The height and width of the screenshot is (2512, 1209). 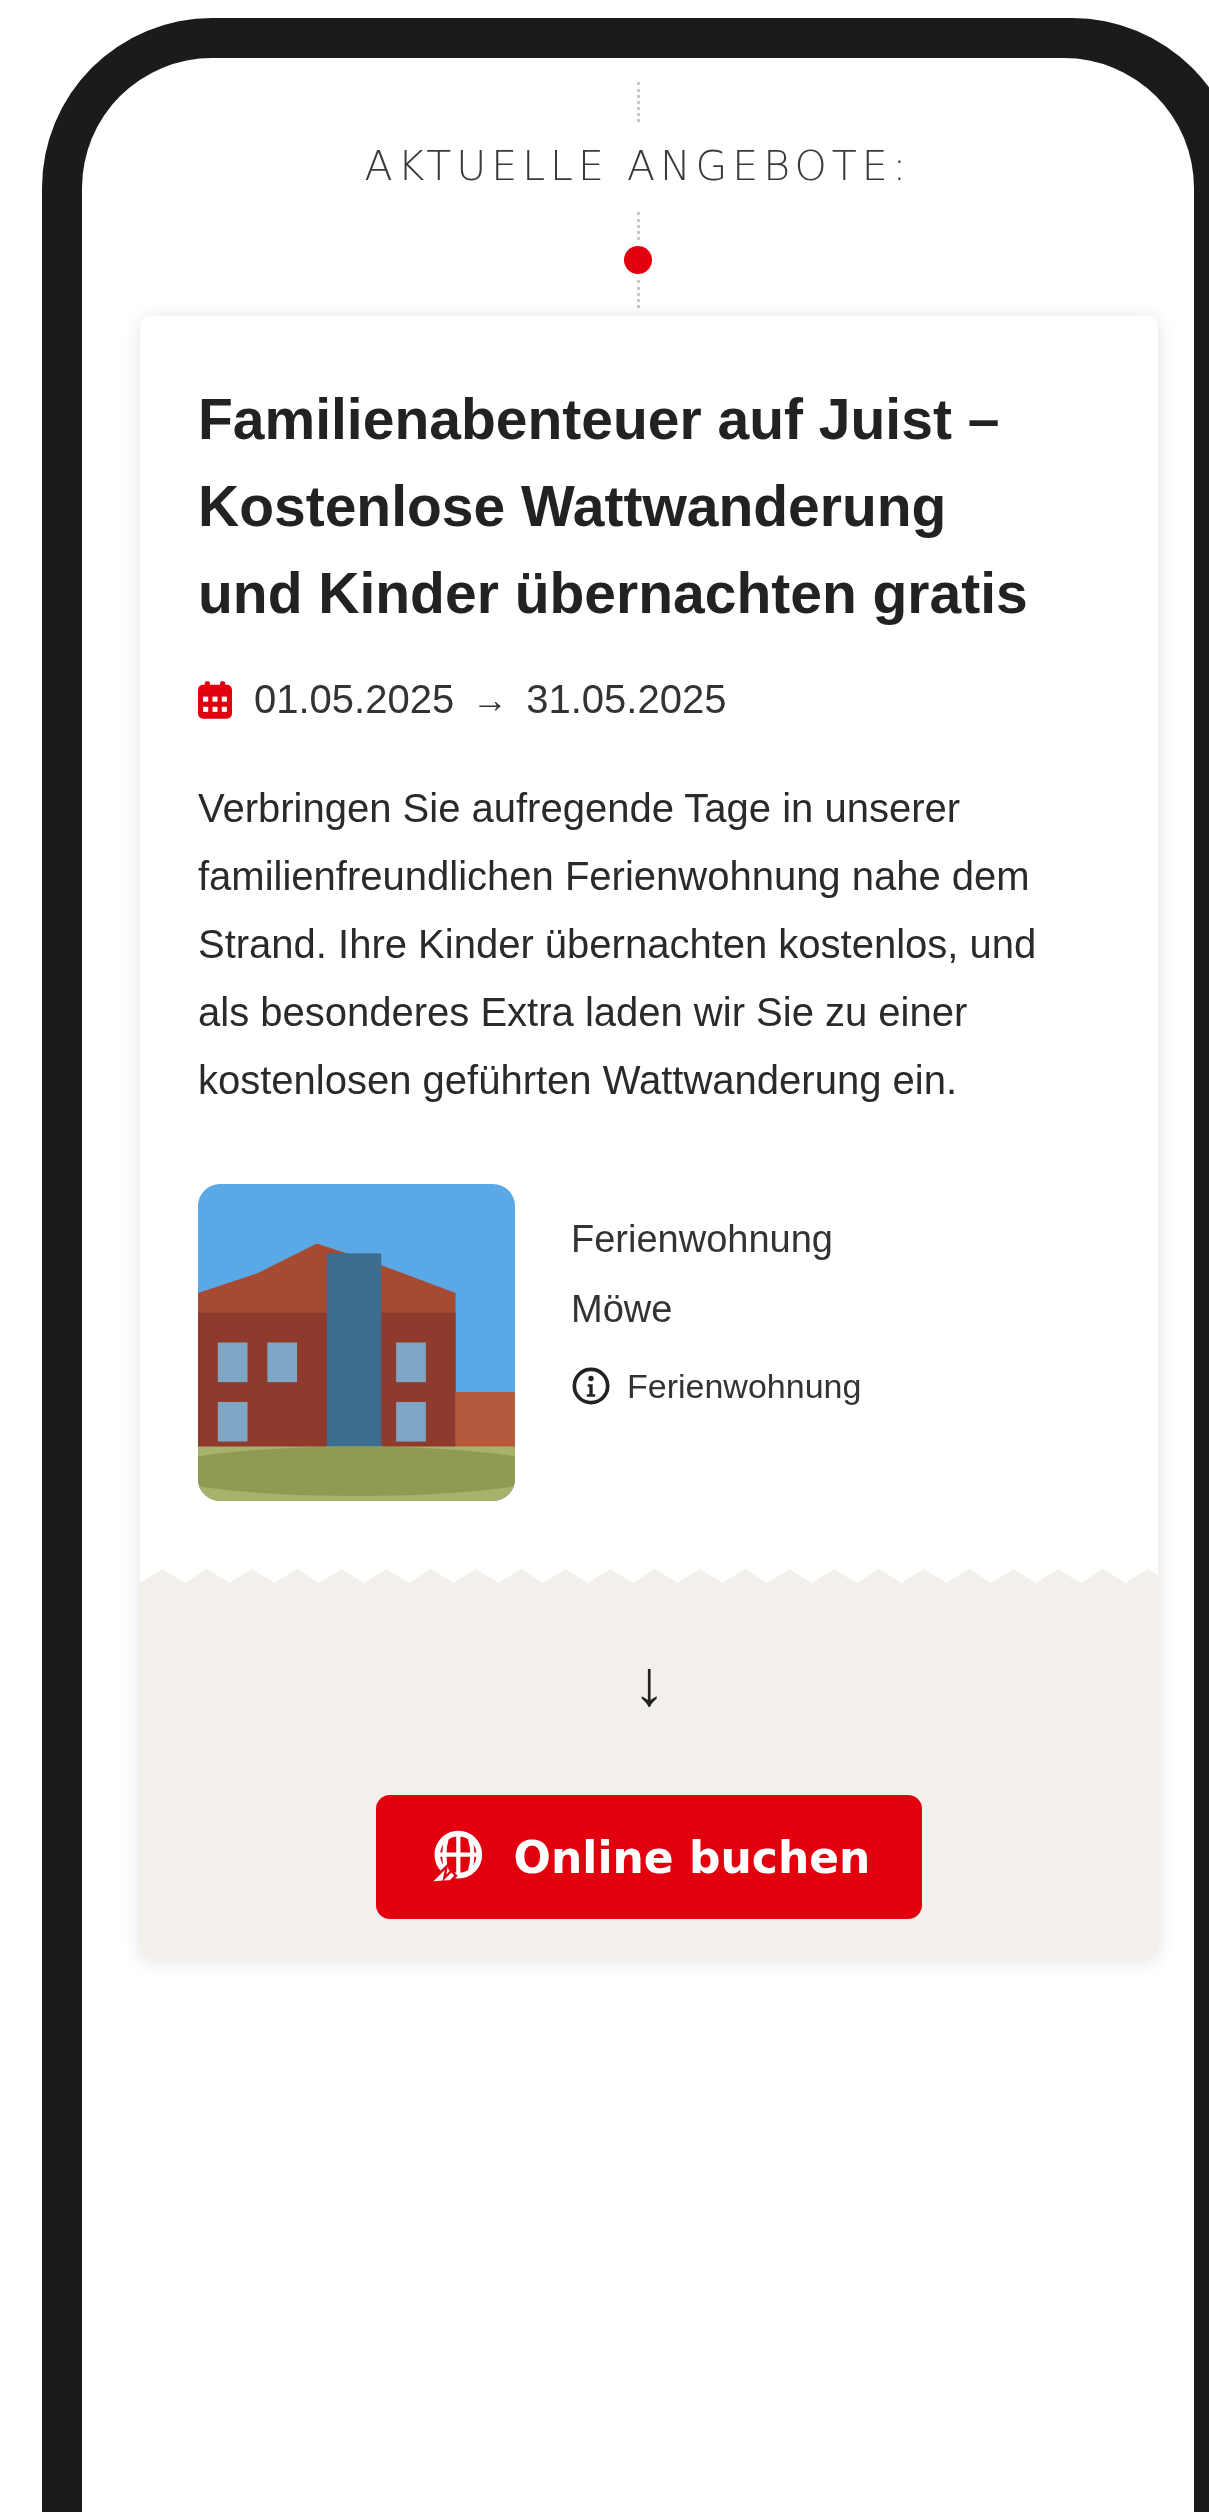 What do you see at coordinates (591, 1386) in the screenshot?
I see `info-icon` at bounding box center [591, 1386].